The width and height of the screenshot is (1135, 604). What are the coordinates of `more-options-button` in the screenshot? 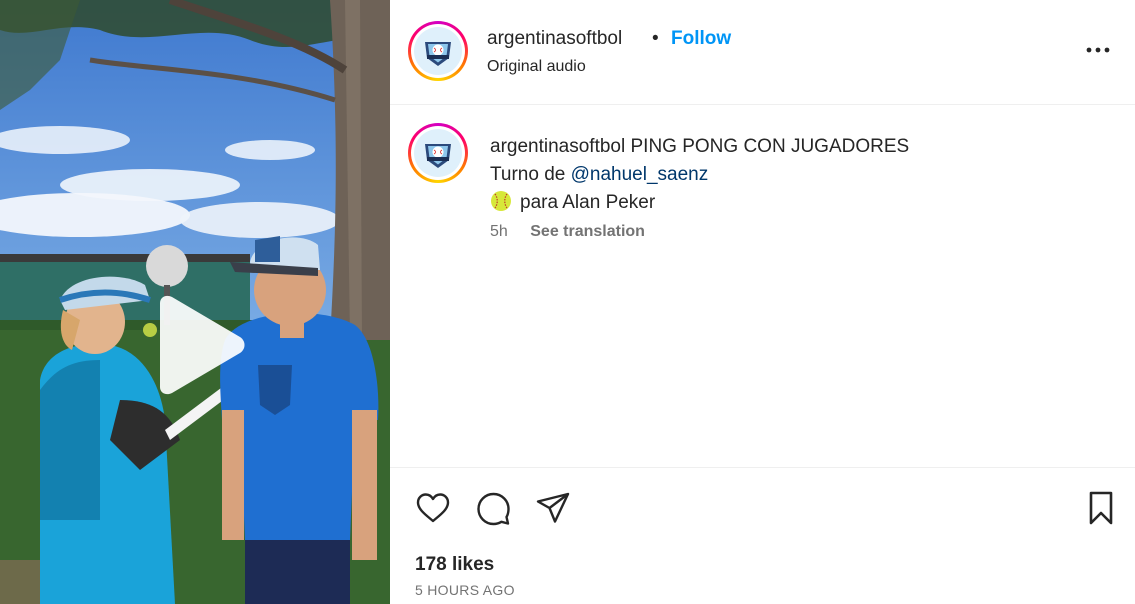 It's located at (1098, 50).